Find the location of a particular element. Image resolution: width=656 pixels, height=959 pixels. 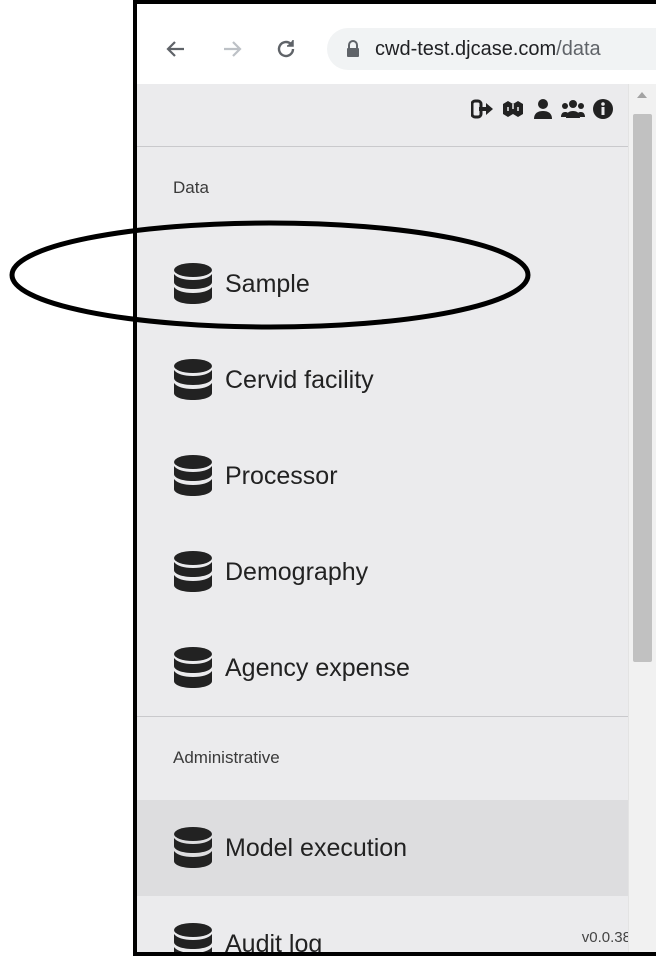

reload-button is located at coordinates (286, 49).